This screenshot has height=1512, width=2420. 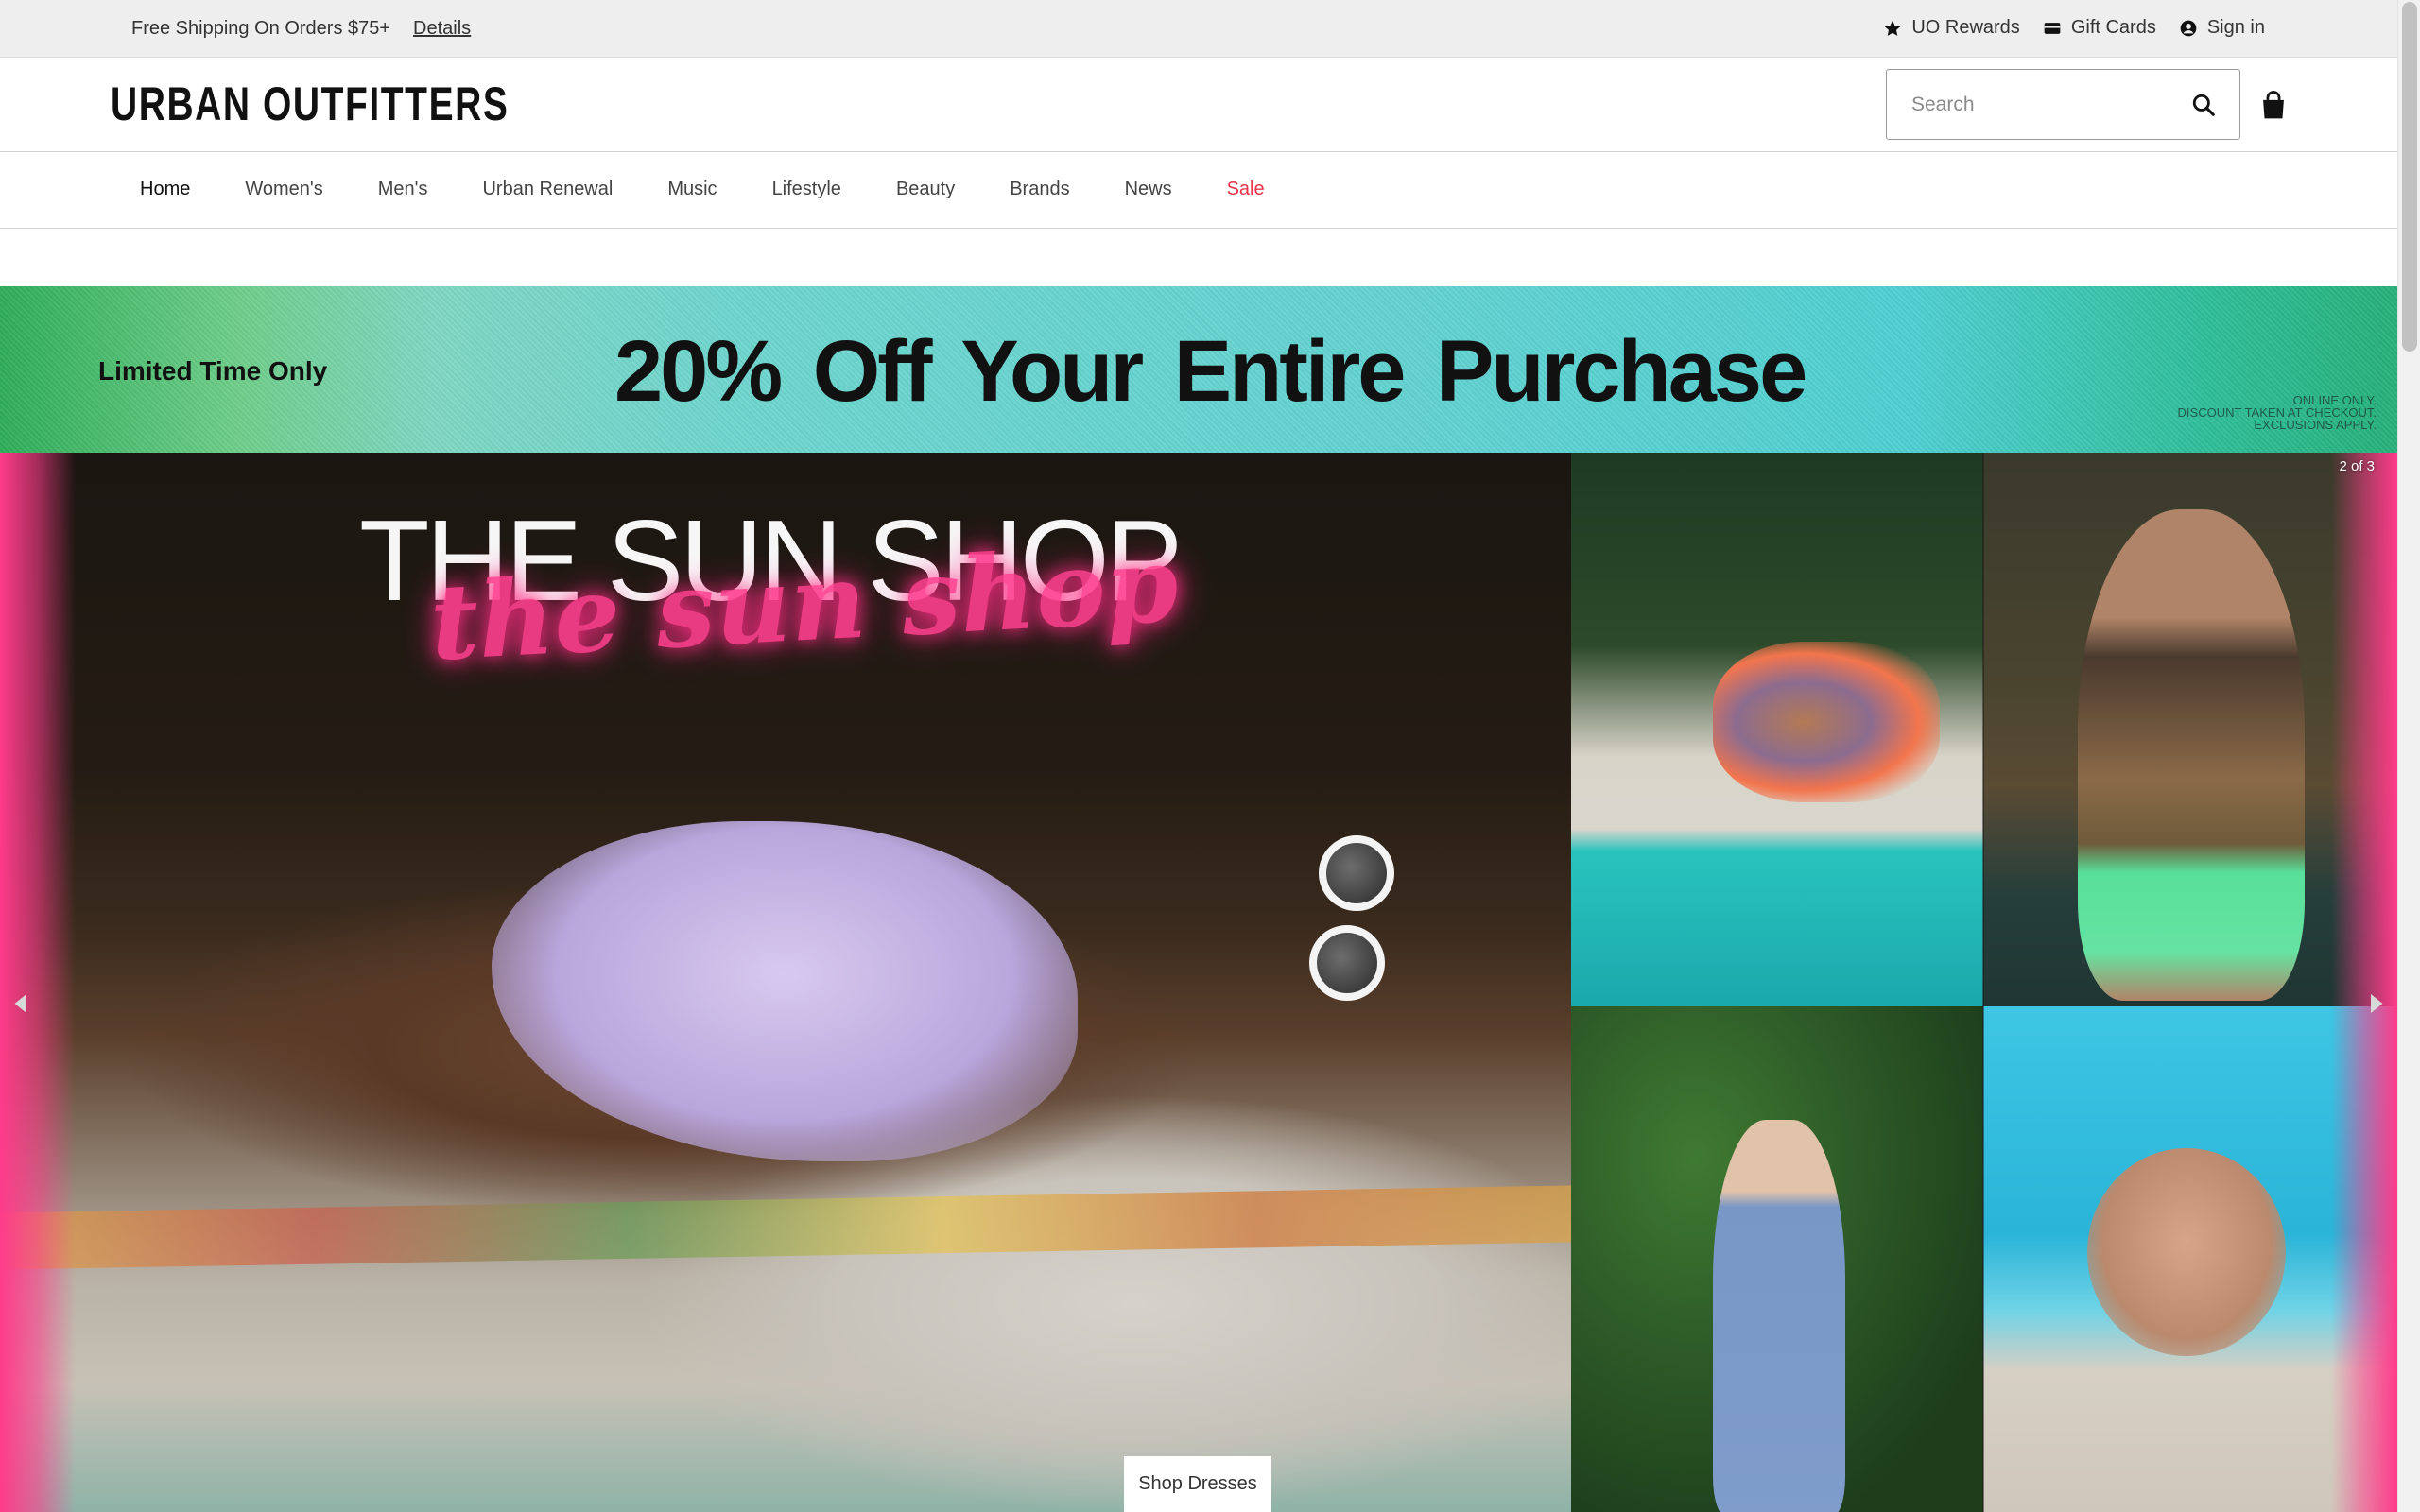 What do you see at coordinates (403, 189) in the screenshot?
I see `nav-item-mens: Men's` at bounding box center [403, 189].